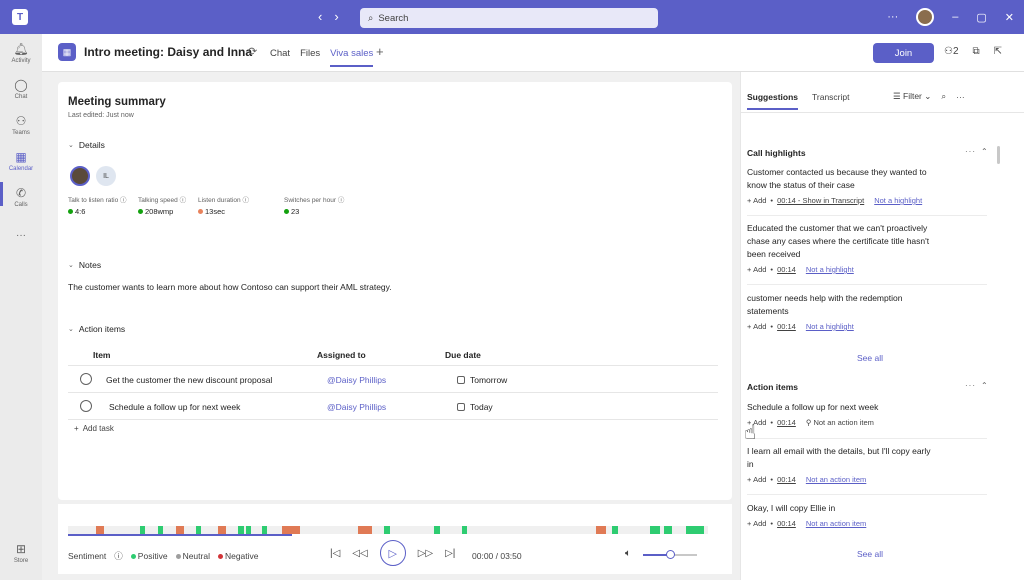 Image resolution: width=1024 pixels, height=580 pixels. What do you see at coordinates (475, 407) in the screenshot?
I see `due-date: Today` at bounding box center [475, 407].